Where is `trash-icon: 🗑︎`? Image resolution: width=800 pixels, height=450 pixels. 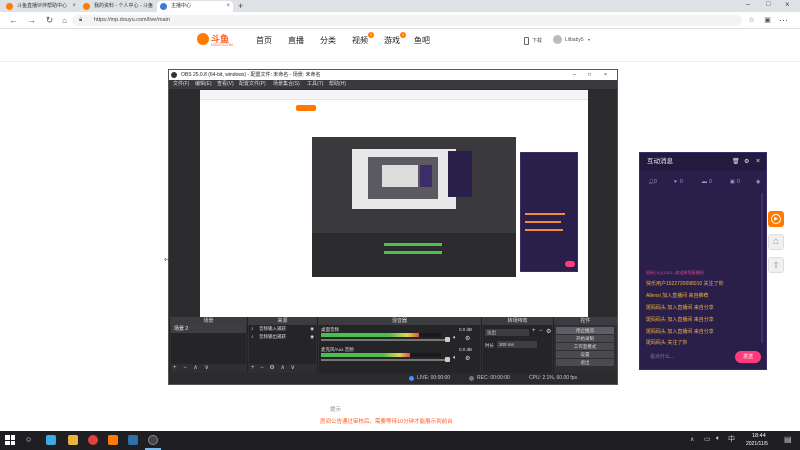
trash-icon: 🗑︎ is located at coordinates (736, 162).